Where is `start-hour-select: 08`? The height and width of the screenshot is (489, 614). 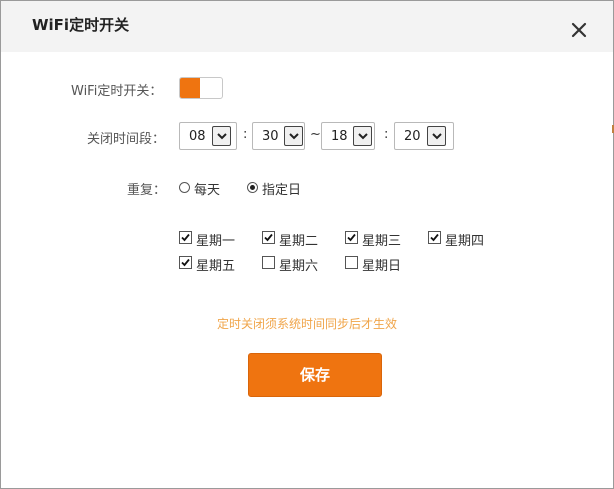 start-hour-select: 08 is located at coordinates (208, 136).